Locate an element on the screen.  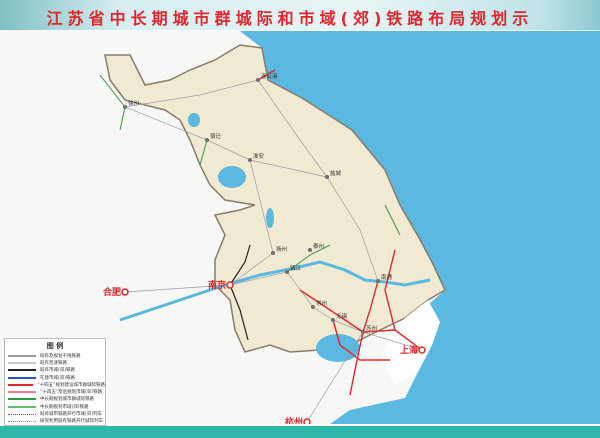
legend-item: 中长期规划城市群城际铁路 is located at coordinates (55, 399).